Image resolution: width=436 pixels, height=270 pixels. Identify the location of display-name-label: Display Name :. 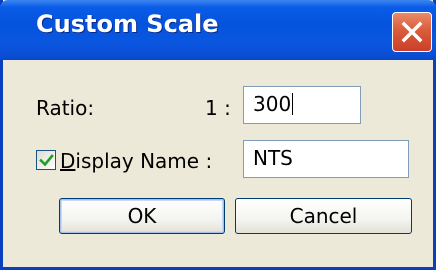
(136, 161).